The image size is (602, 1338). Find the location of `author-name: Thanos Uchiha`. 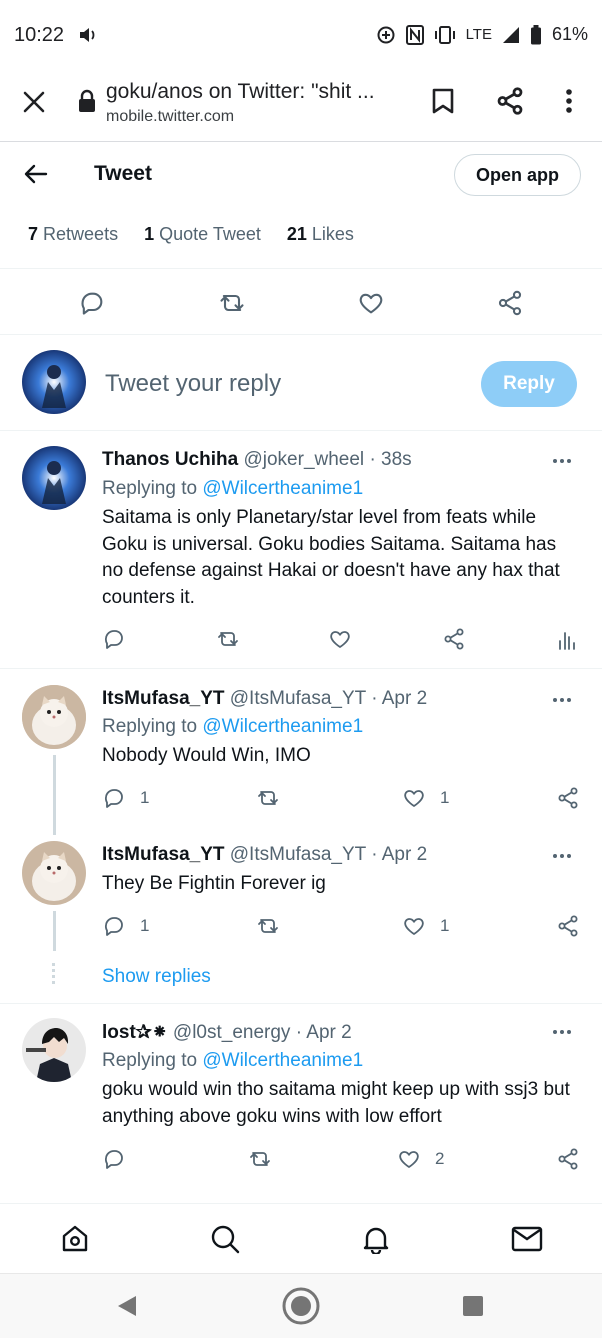

author-name: Thanos Uchiha is located at coordinates (170, 459).